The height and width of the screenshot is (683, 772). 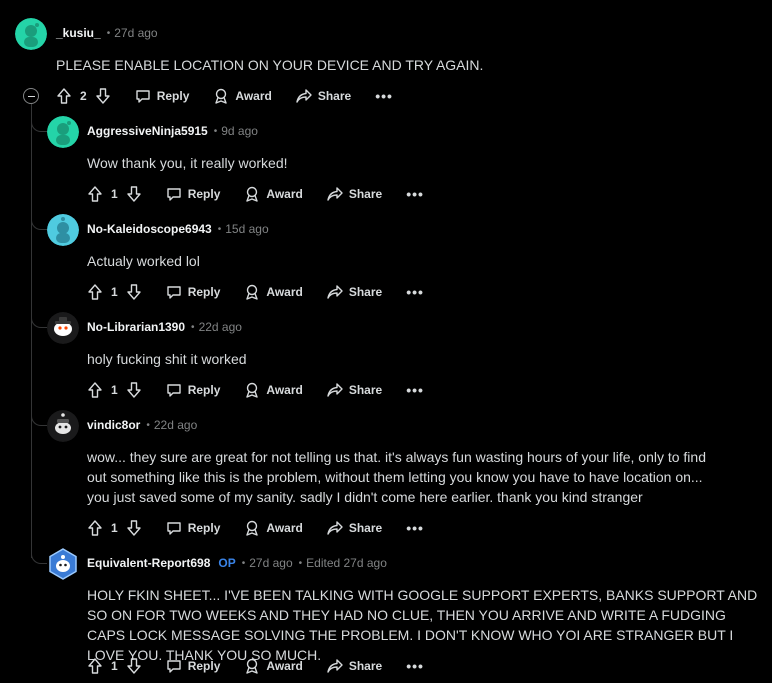 I want to click on comment-meta: AggressiveNinja5915 • 9d ago, so click(x=172, y=131).